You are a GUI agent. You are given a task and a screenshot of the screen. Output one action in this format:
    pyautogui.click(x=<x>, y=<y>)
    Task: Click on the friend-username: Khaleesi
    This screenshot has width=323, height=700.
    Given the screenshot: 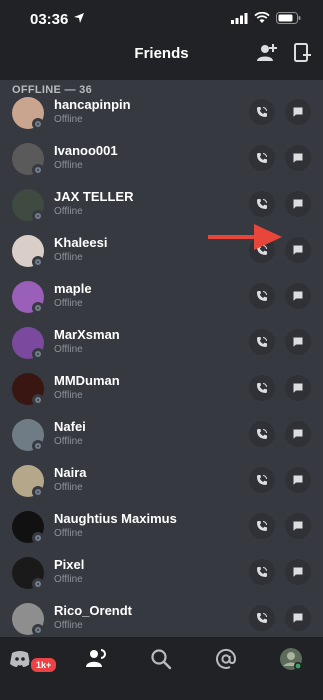 What is the action you would take?
    pyautogui.click(x=81, y=242)
    